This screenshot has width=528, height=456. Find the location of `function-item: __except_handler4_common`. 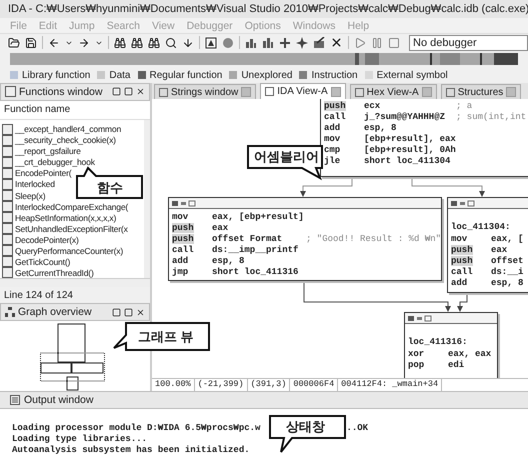

function-item: __except_handler4_common is located at coordinates (68, 129).